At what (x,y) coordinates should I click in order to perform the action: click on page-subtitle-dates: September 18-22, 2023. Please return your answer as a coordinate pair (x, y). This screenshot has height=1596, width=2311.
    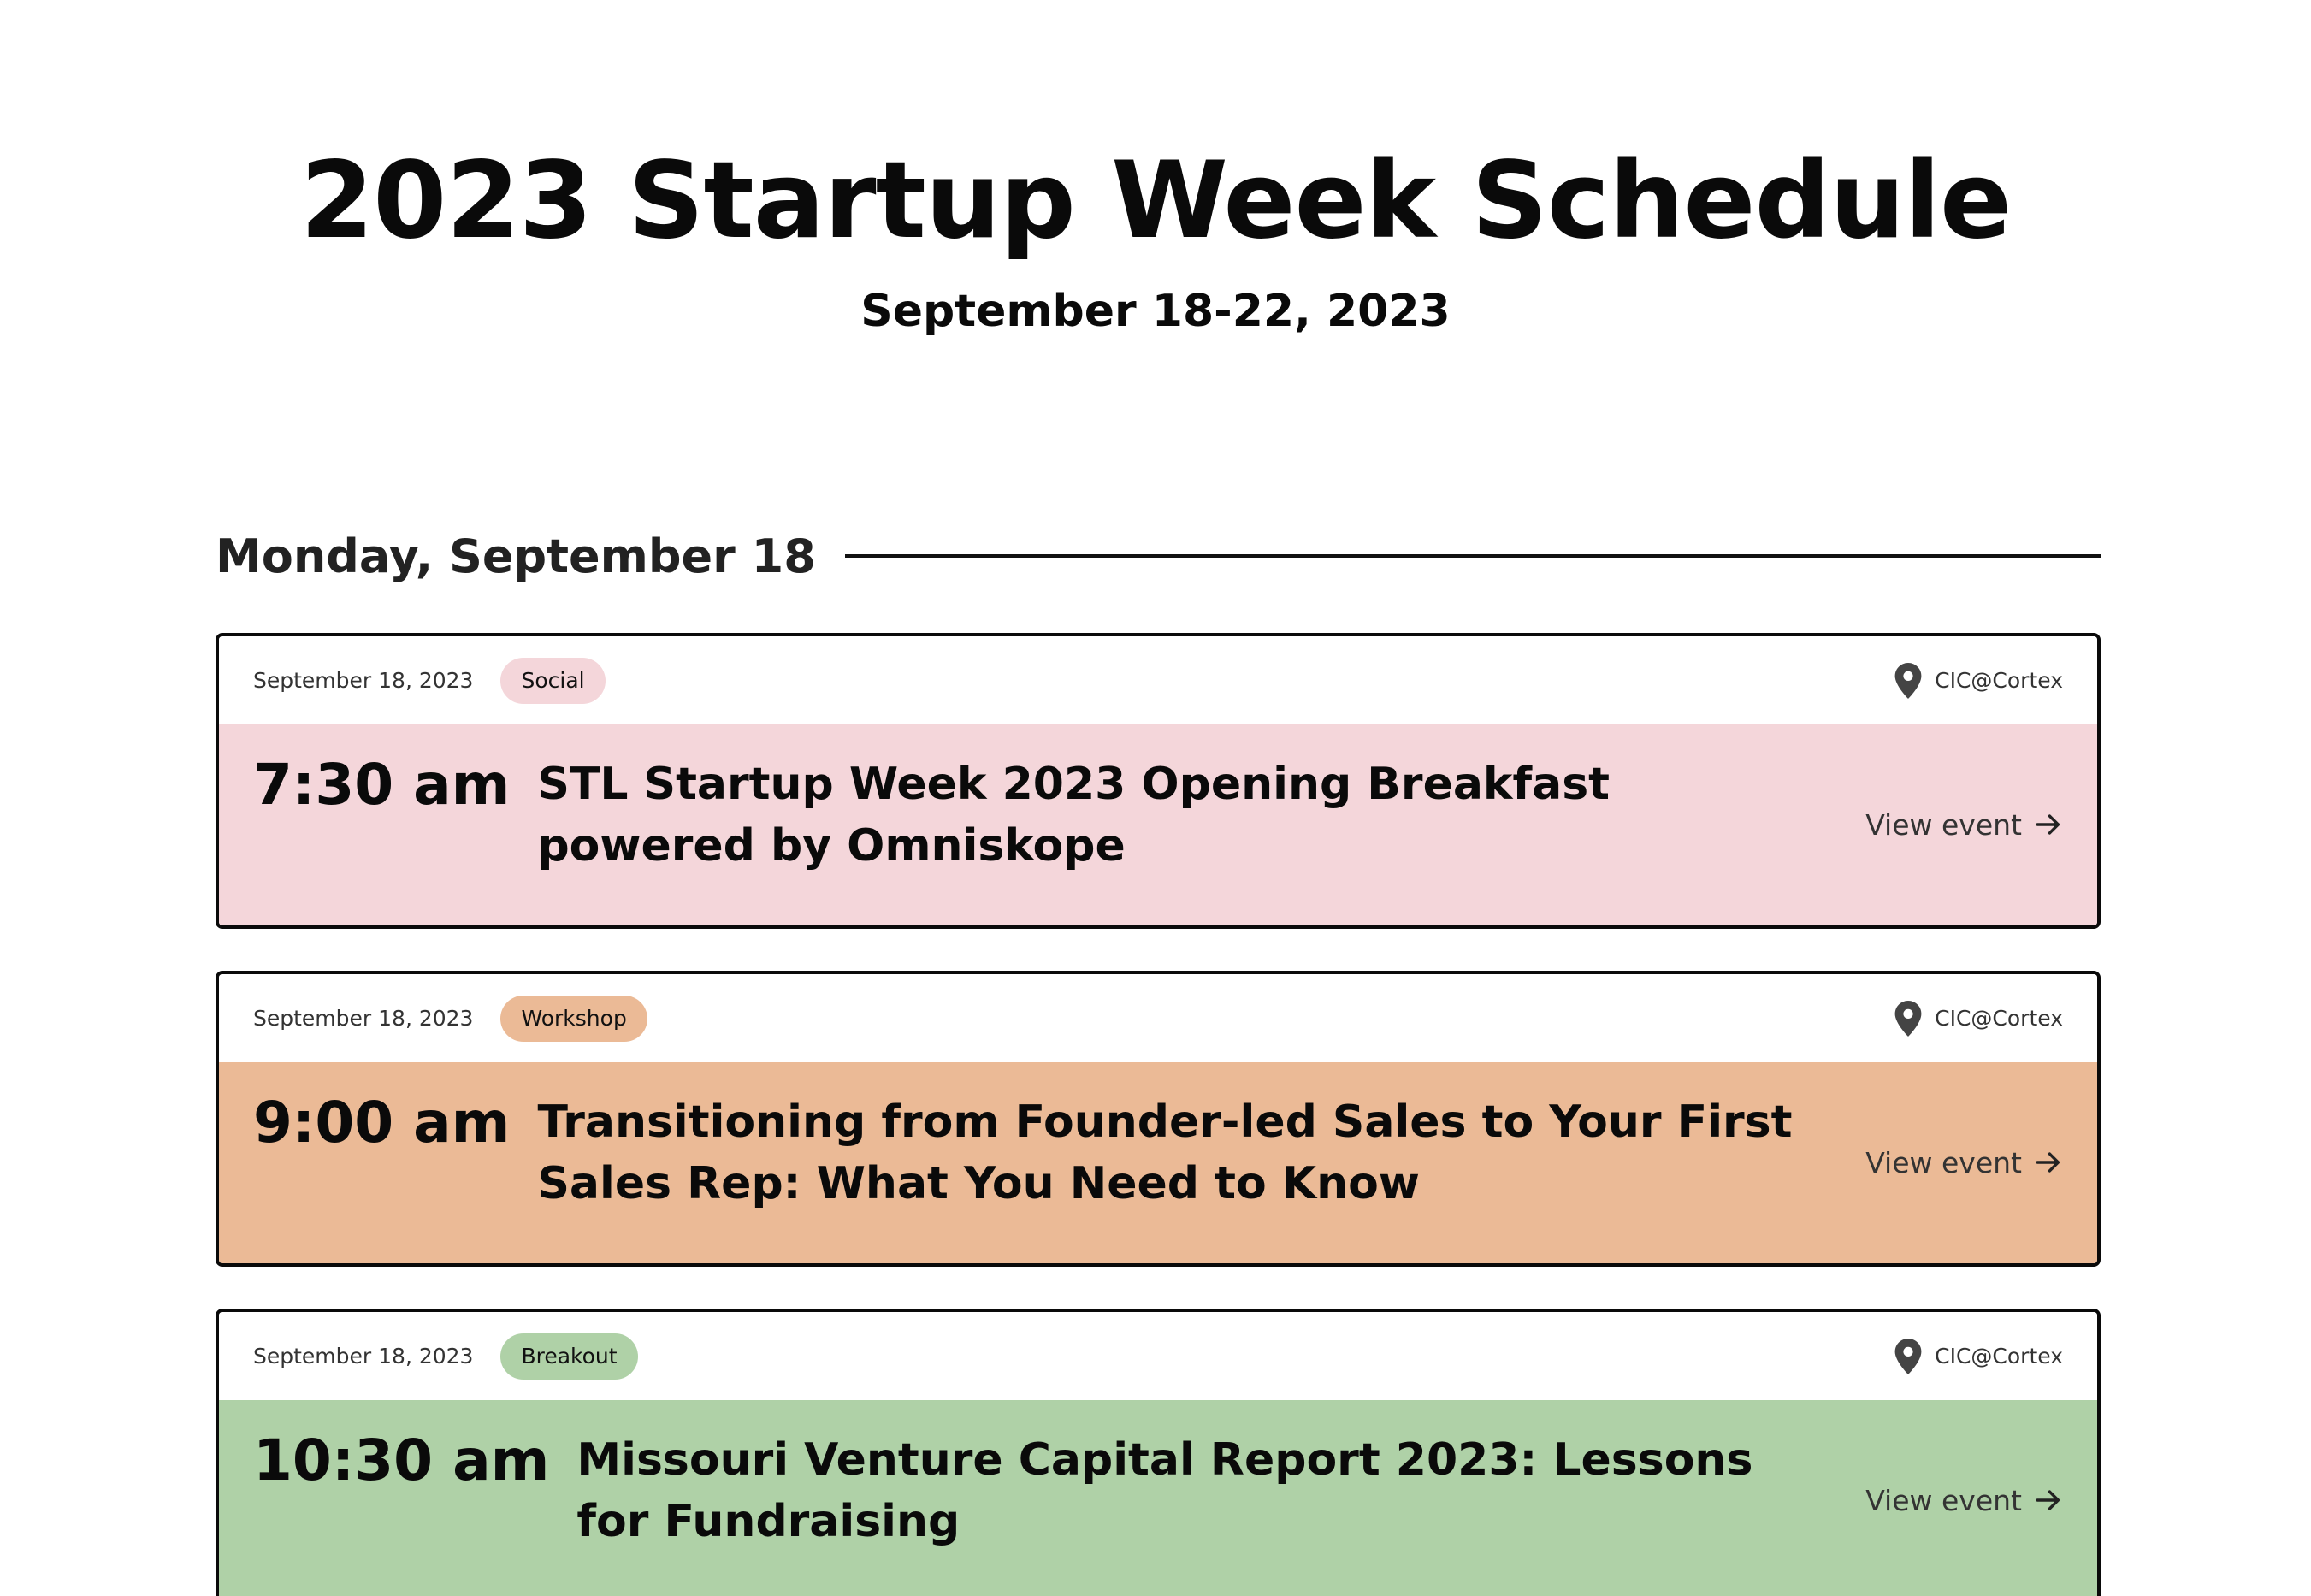
    Looking at the image, I should click on (1155, 311).